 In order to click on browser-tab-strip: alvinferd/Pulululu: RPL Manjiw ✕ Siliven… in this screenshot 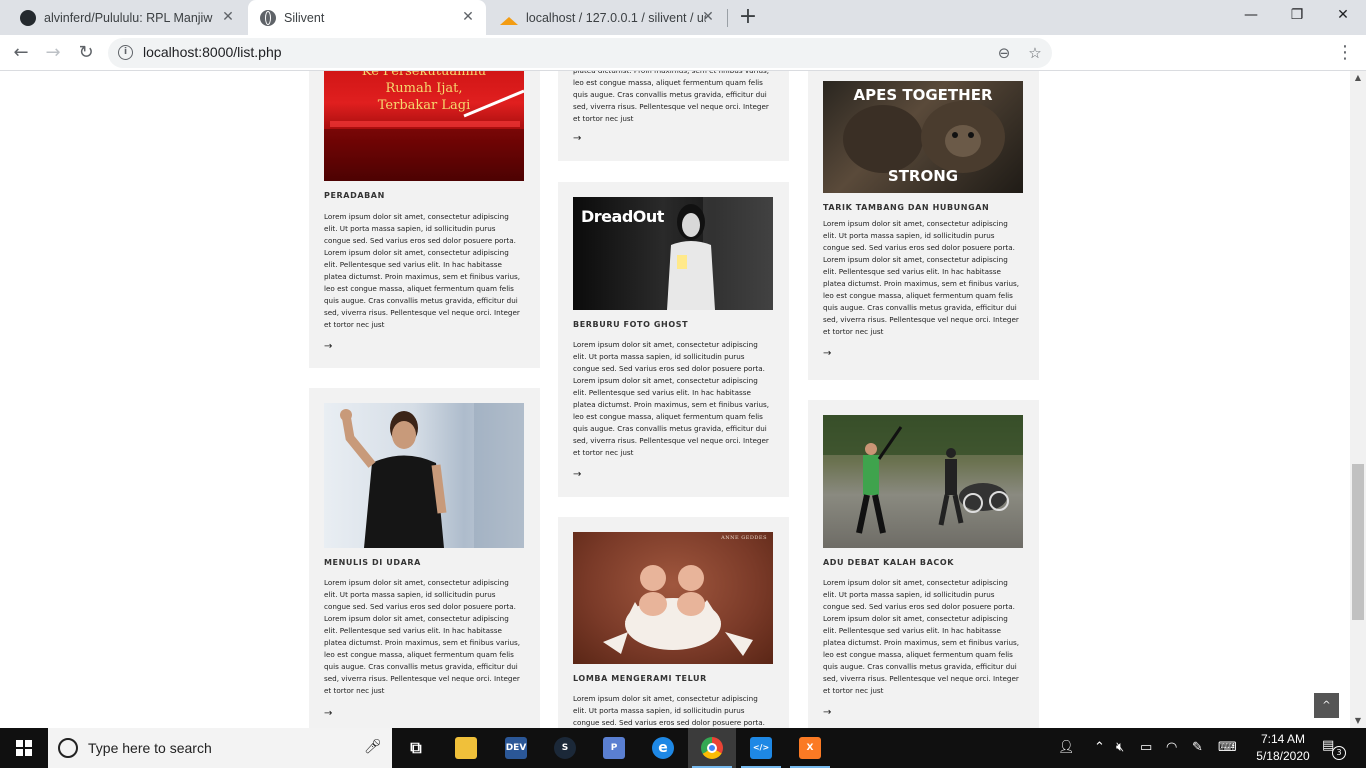, I will do `click(683, 17)`.